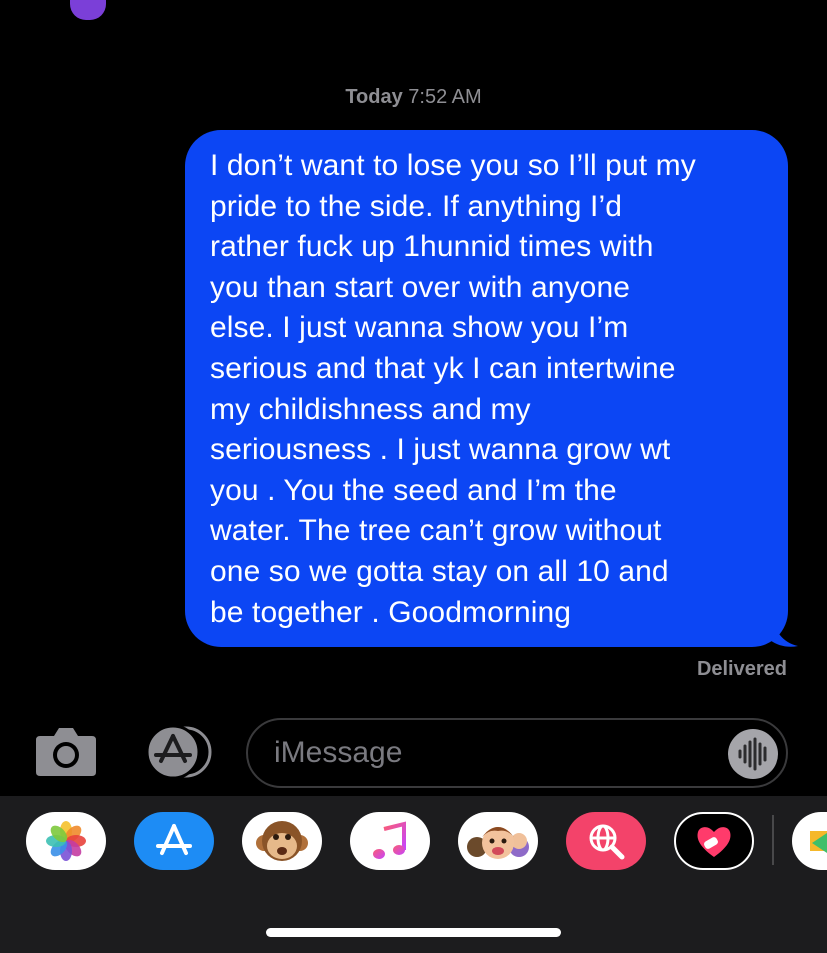  What do you see at coordinates (338, 752) in the screenshot?
I see `message-placeholder: iMessage` at bounding box center [338, 752].